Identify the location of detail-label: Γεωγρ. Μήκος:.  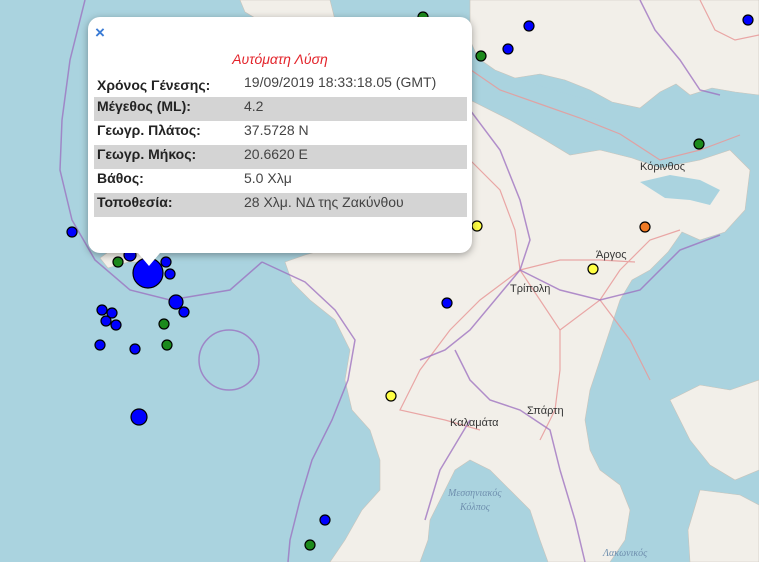
(167, 157).